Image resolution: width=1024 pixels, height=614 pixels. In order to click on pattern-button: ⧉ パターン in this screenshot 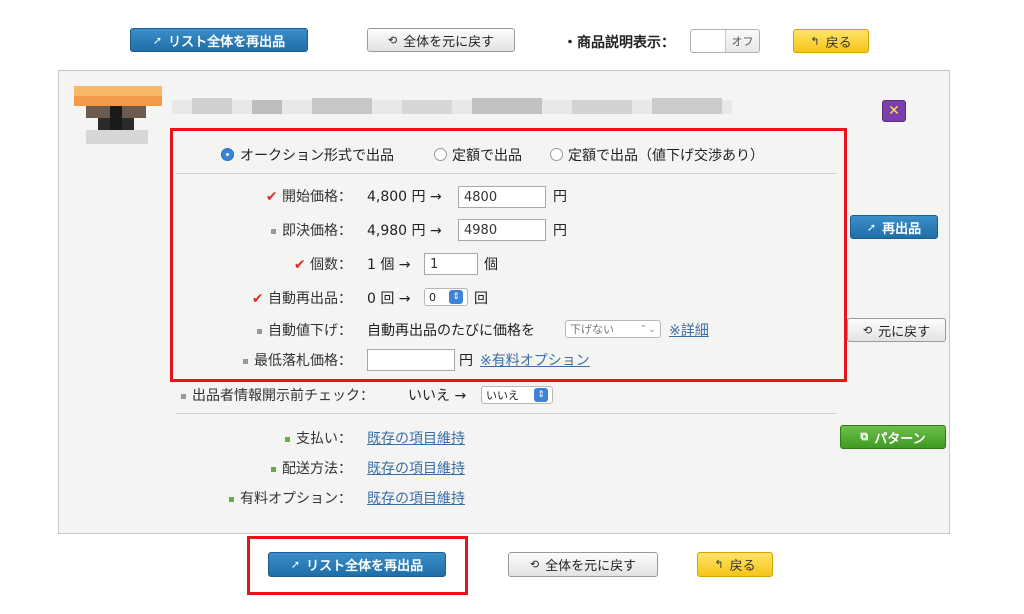, I will do `click(893, 437)`.